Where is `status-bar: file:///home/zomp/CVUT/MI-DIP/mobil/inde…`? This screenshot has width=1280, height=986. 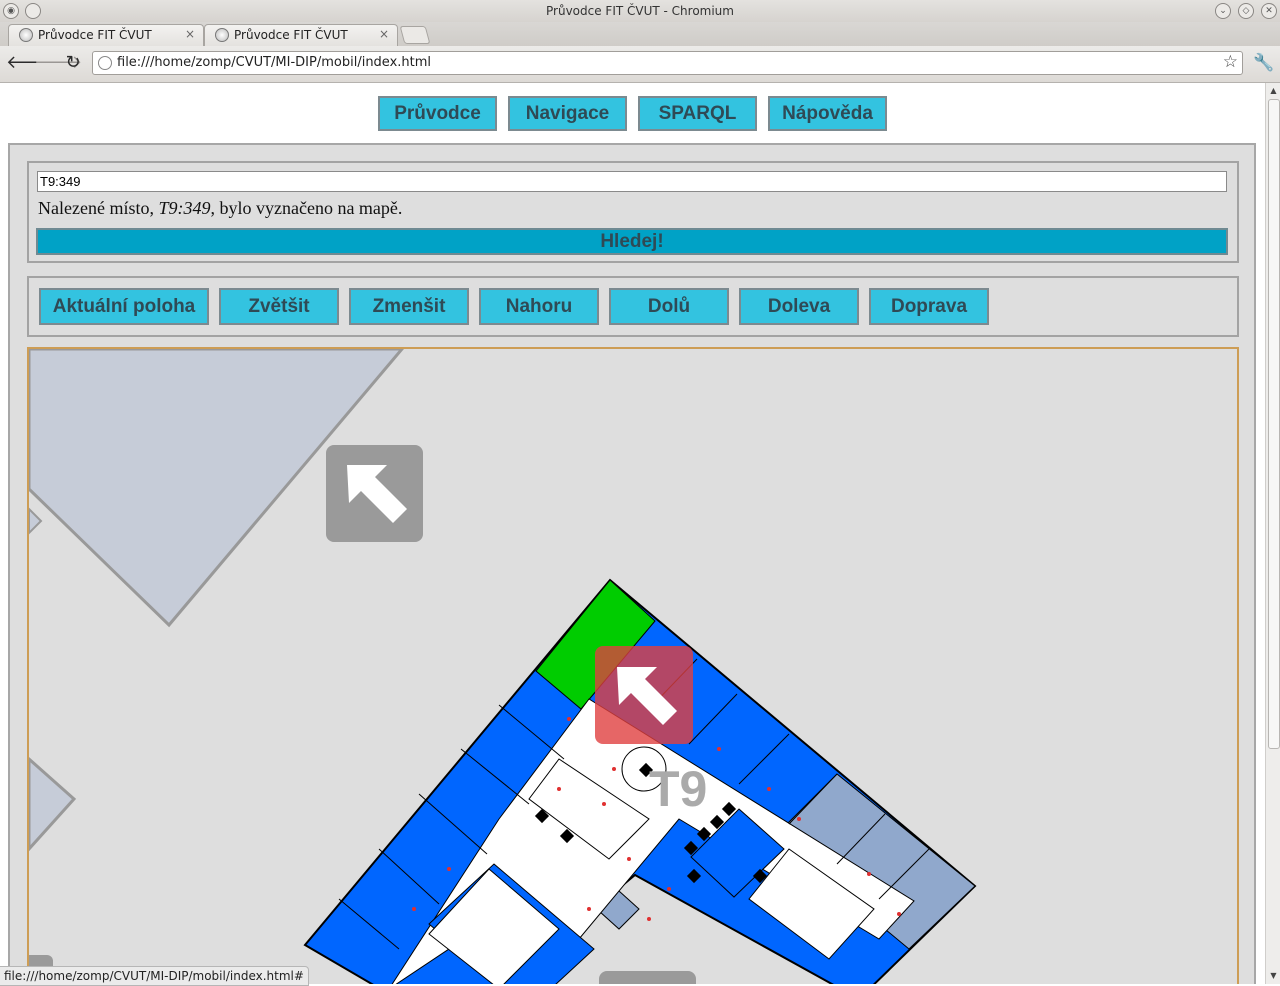 status-bar: file:///home/zomp/CVUT/MI-DIP/mobil/inde… is located at coordinates (154, 976).